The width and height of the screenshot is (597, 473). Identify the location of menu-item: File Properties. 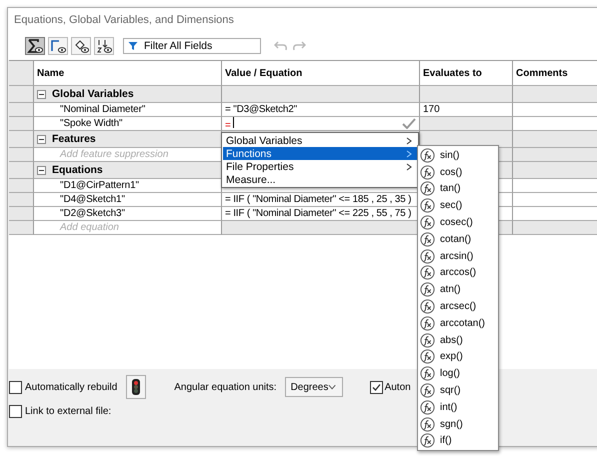
(320, 166).